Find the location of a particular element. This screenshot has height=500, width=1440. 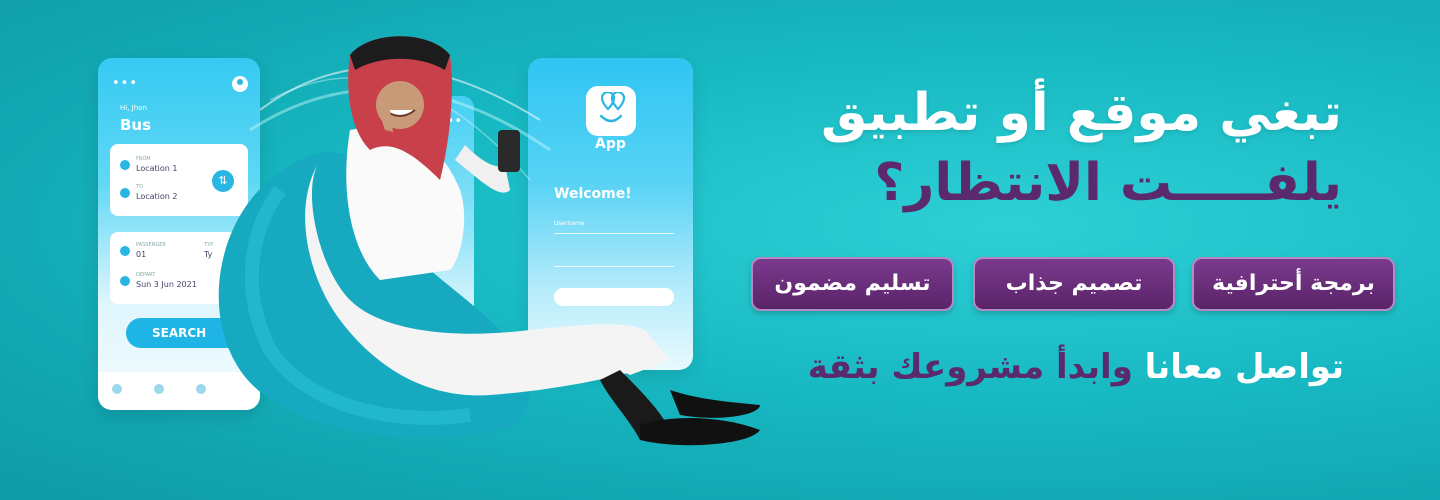

cta-purple-text: وابدأ مشروعك بثقة is located at coordinates (970, 367).